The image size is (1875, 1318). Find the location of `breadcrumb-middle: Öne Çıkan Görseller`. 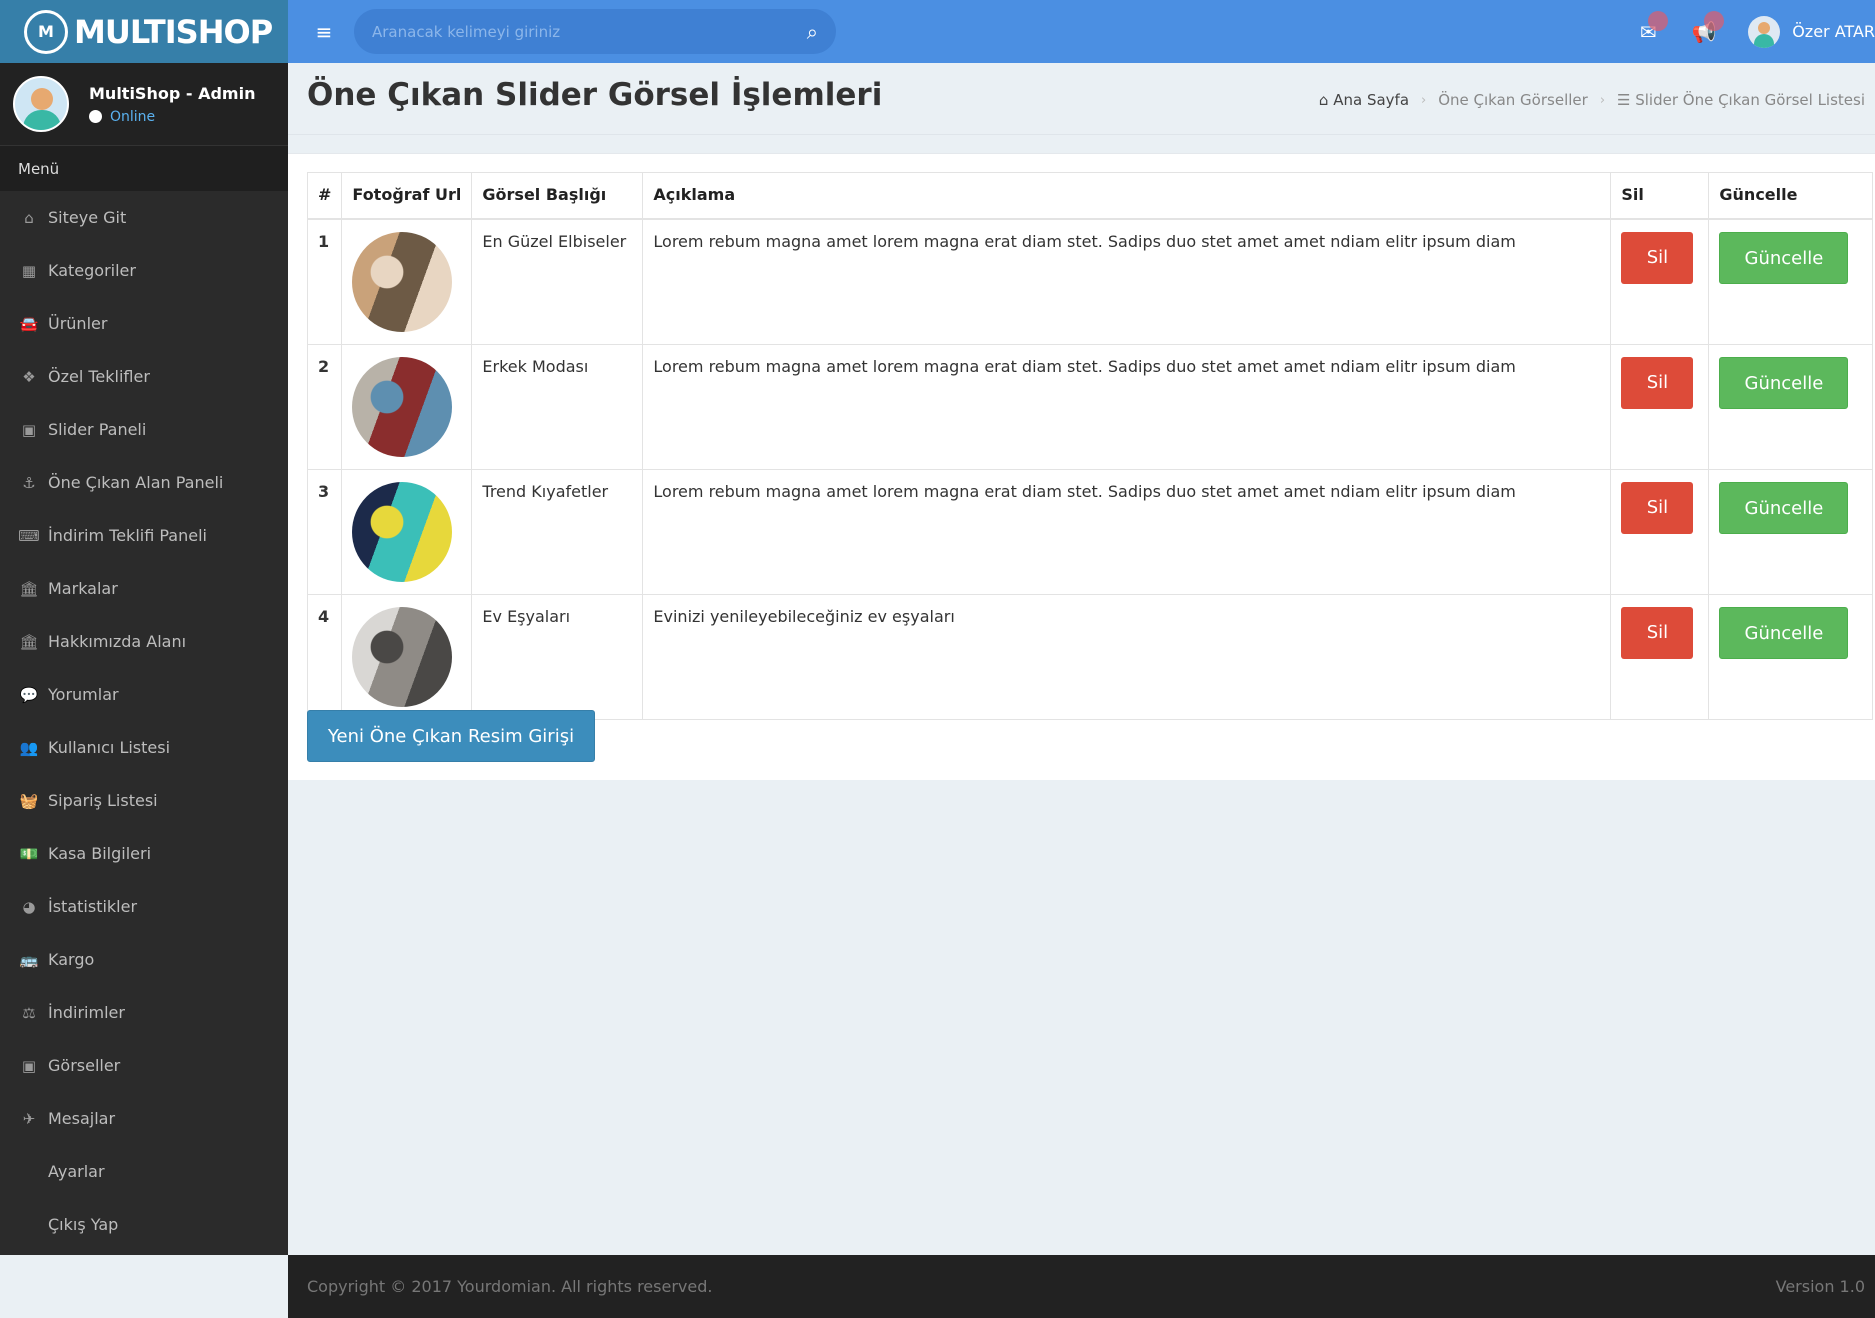

breadcrumb-middle: Öne Çıkan Görseller is located at coordinates (1513, 100).